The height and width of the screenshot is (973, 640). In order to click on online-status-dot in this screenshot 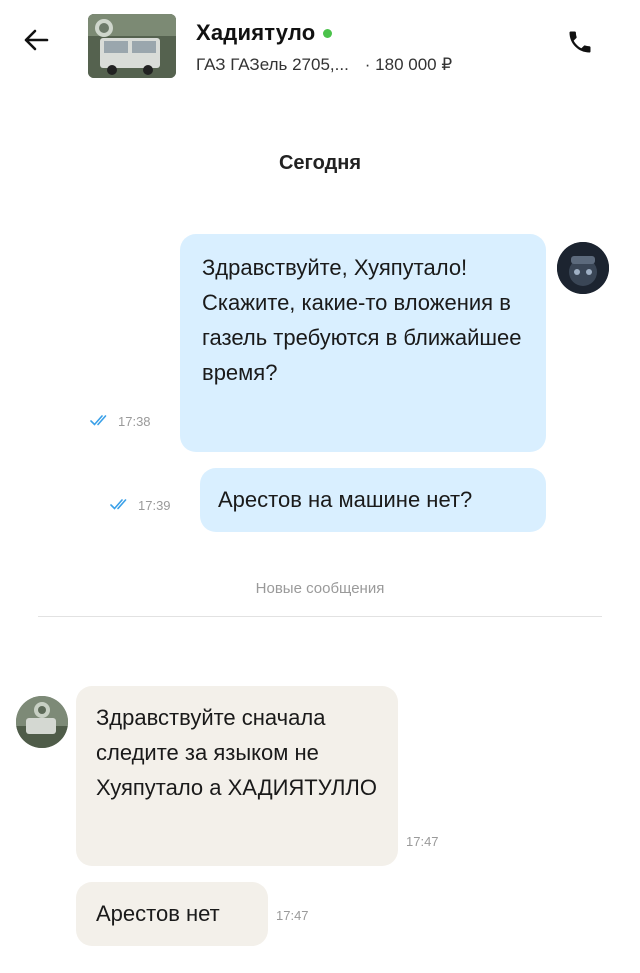, I will do `click(328, 33)`.